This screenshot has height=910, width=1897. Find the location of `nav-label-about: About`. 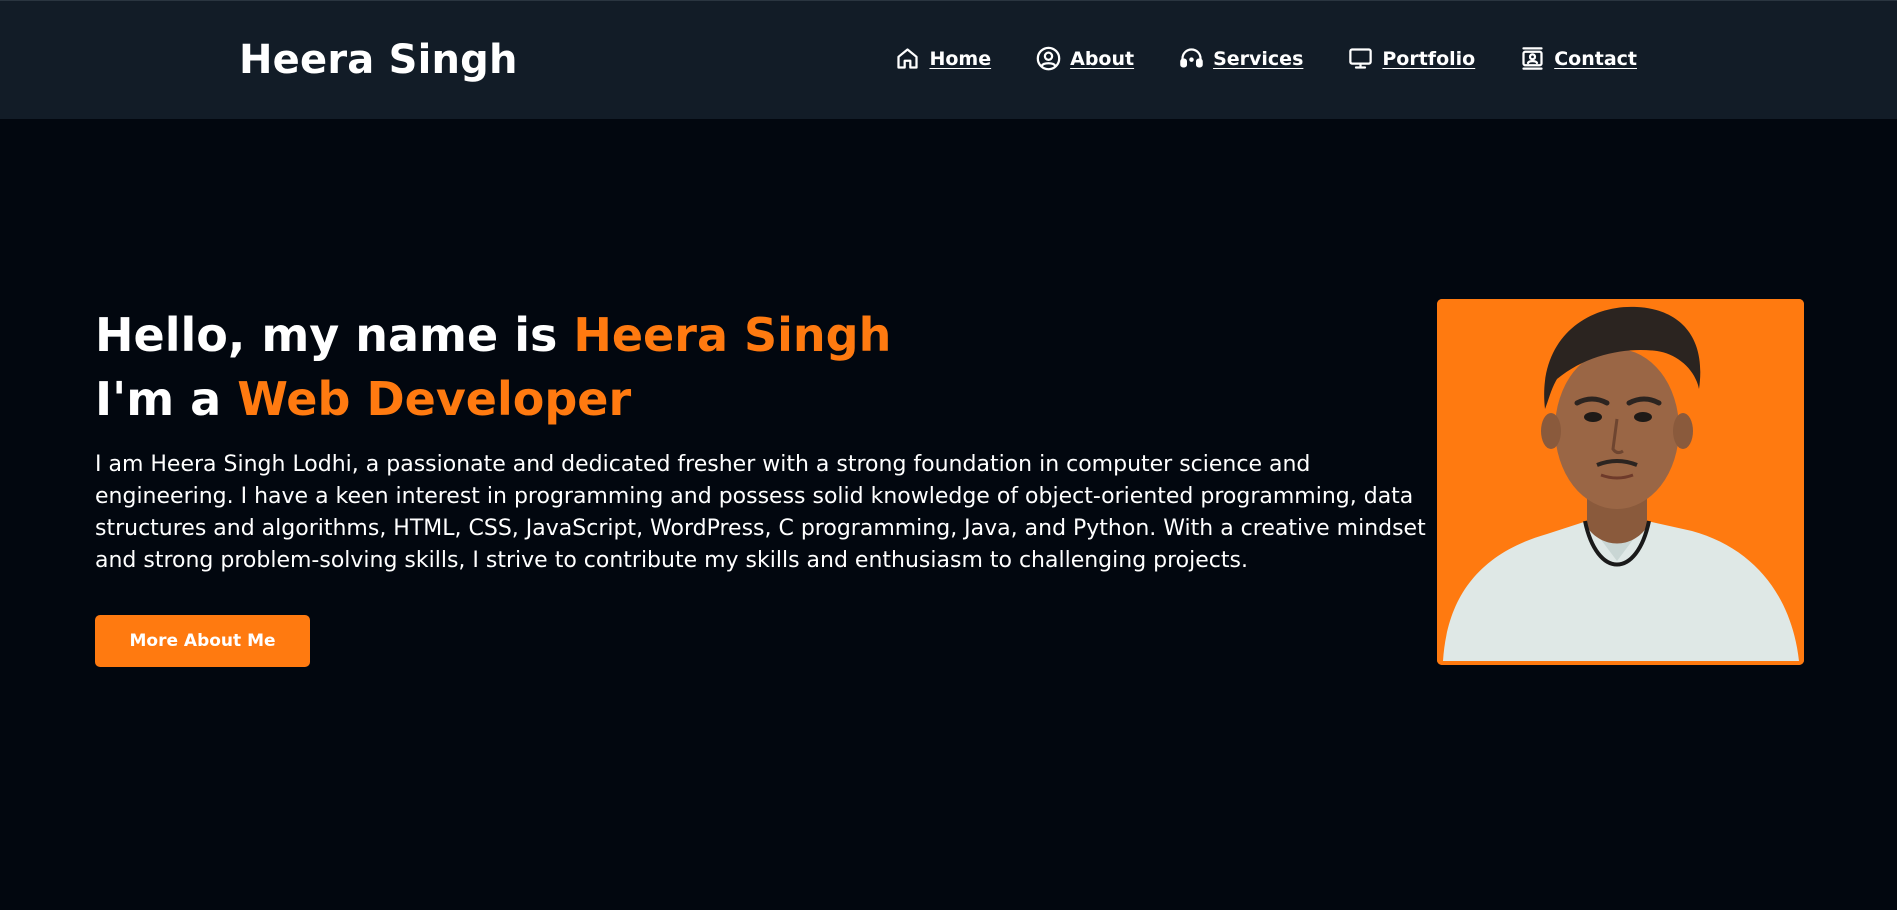

nav-label-about: About is located at coordinates (1102, 58).